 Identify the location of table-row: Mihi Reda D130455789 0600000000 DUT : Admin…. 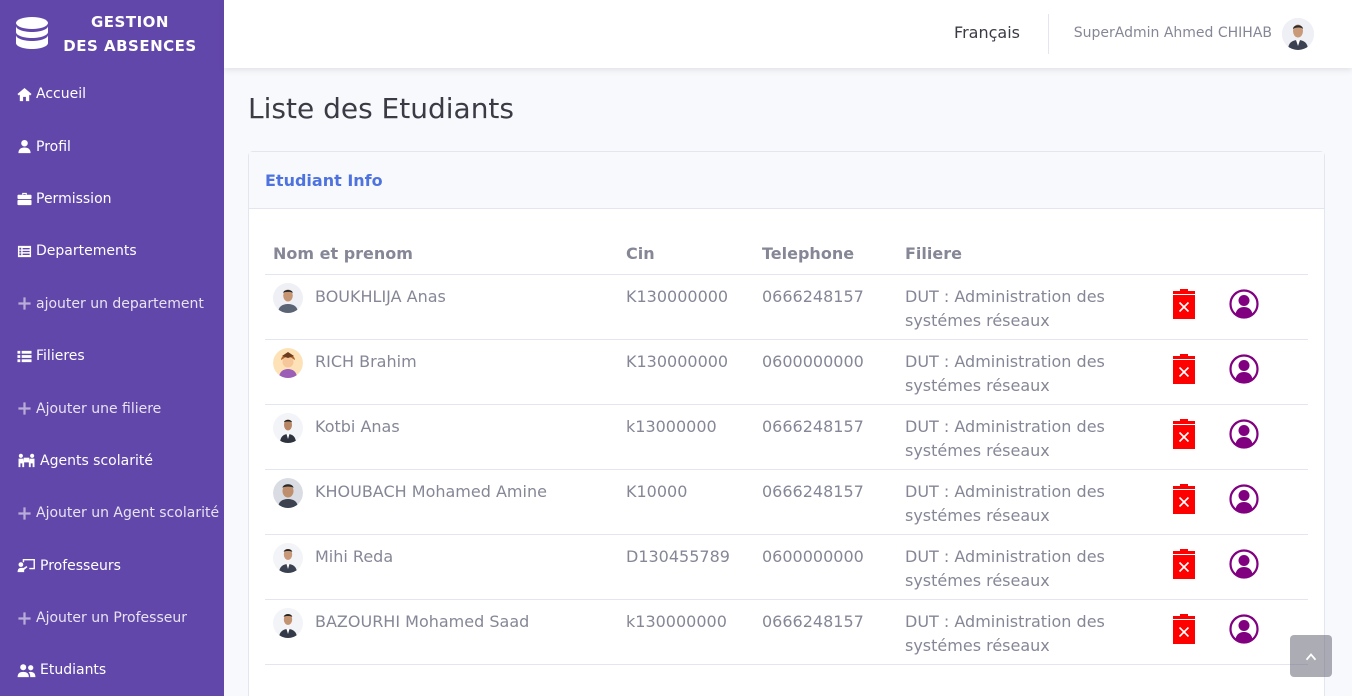
(786, 567).